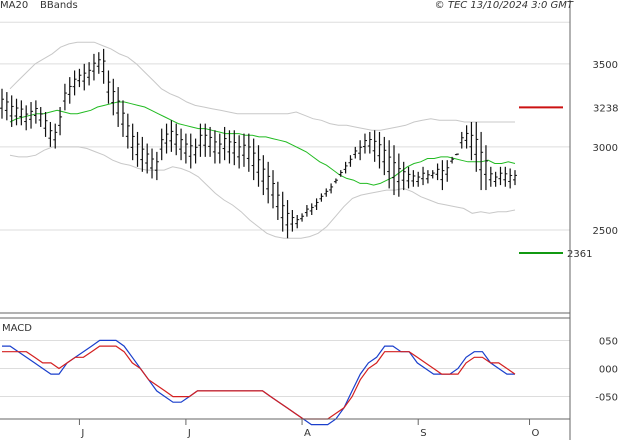 The width and height of the screenshot is (627, 440). What do you see at coordinates (307, 433) in the screenshot?
I see `x-tick-label: A` at bounding box center [307, 433].